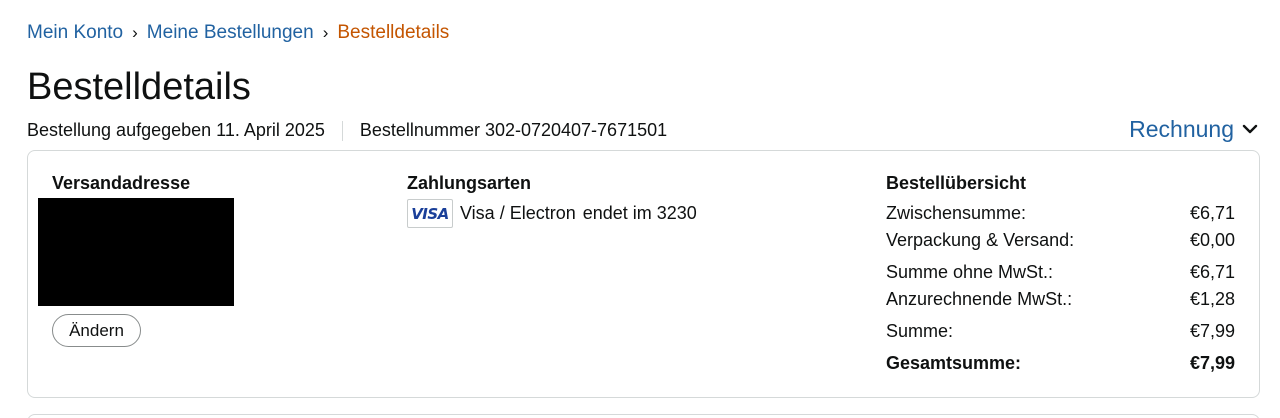 The width and height of the screenshot is (1280, 418). I want to click on summary-row-subtotal: Zwischensumme: €6,71, so click(1060, 213).